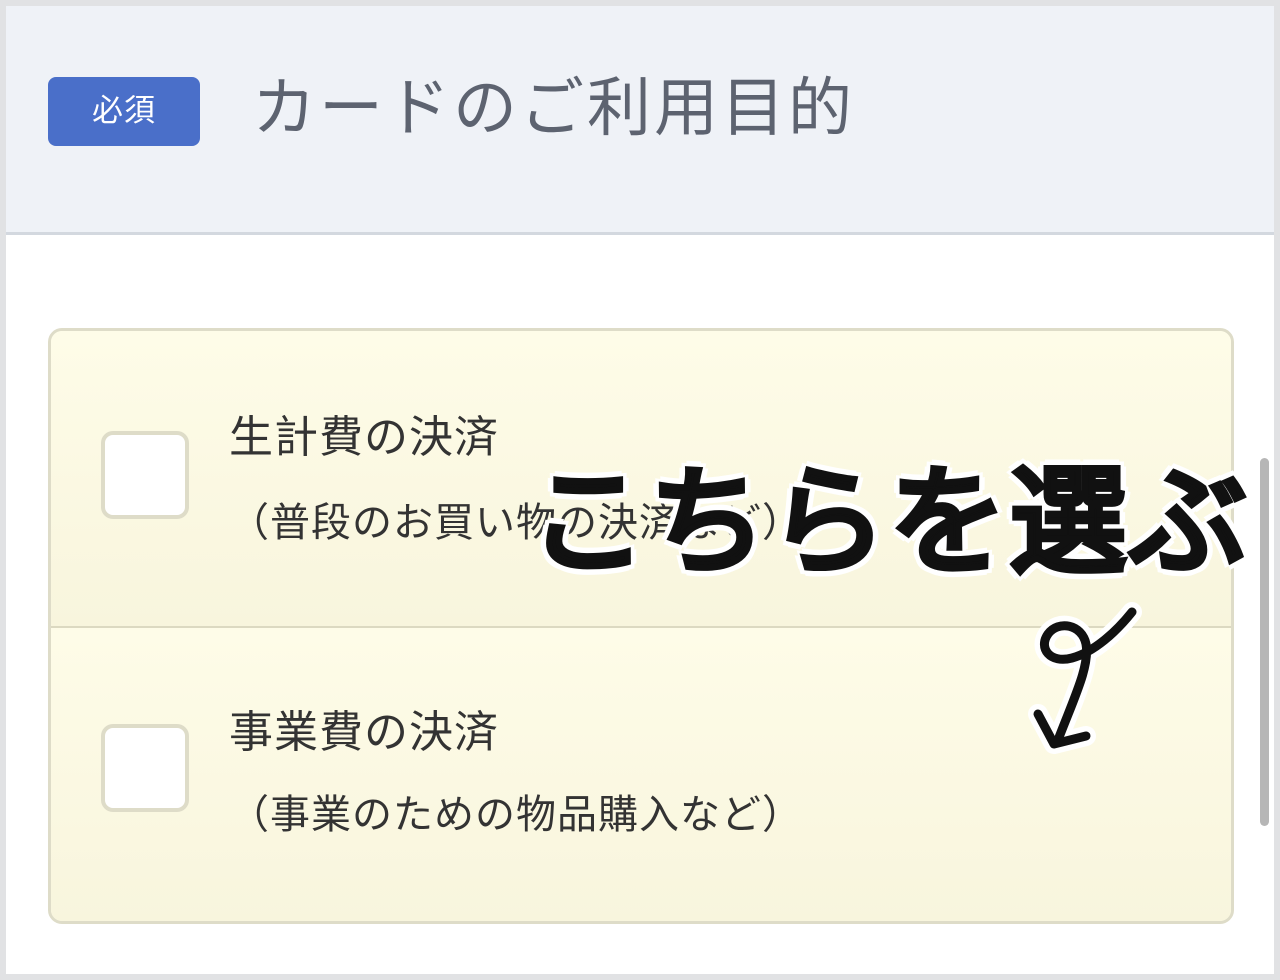  What do you see at coordinates (145, 768) in the screenshot?
I see `business-expenses-checkbox` at bounding box center [145, 768].